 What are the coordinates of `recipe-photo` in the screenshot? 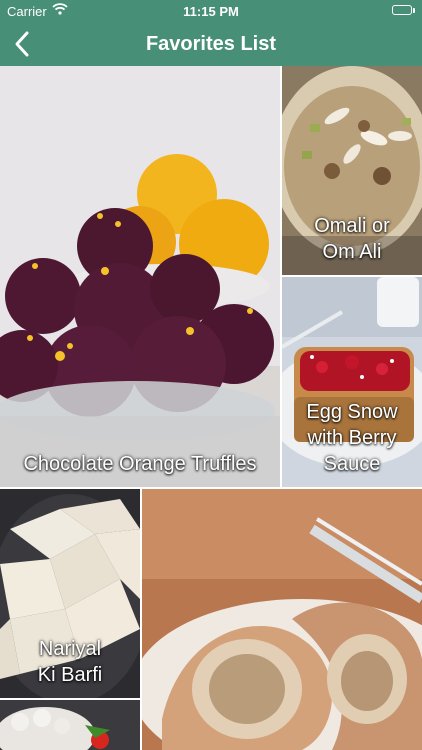 It's located at (70, 725).